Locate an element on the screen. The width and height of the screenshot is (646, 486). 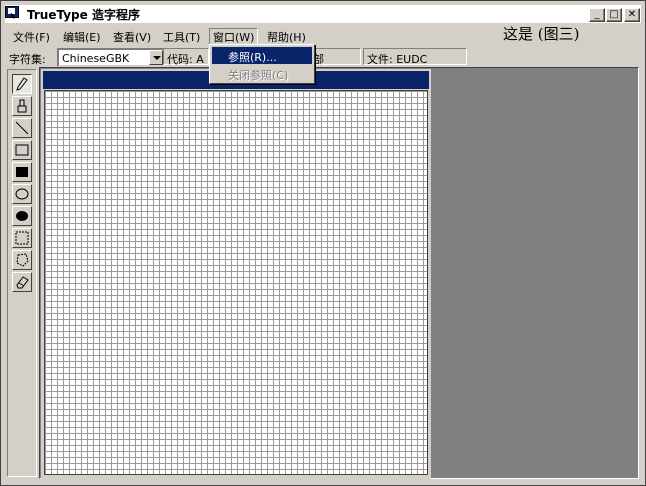
line-icon is located at coordinates (22, 128).